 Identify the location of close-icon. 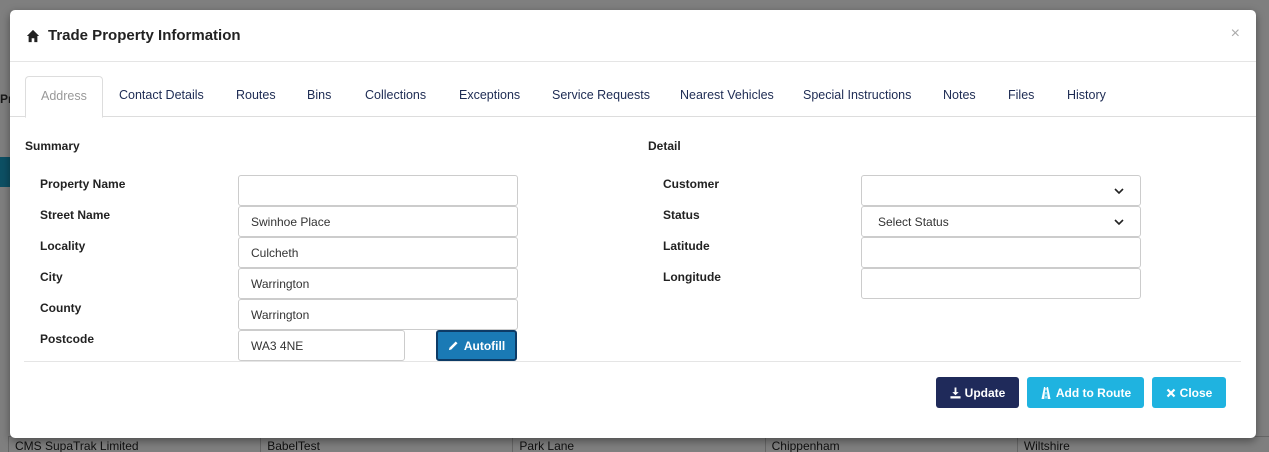
(1170, 392).